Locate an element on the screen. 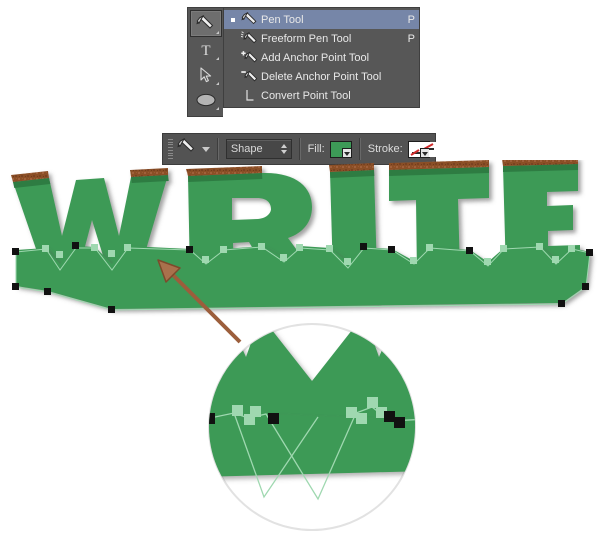 This screenshot has height=540, width=600. toolbar-item-path-selection-tool is located at coordinates (206, 74).